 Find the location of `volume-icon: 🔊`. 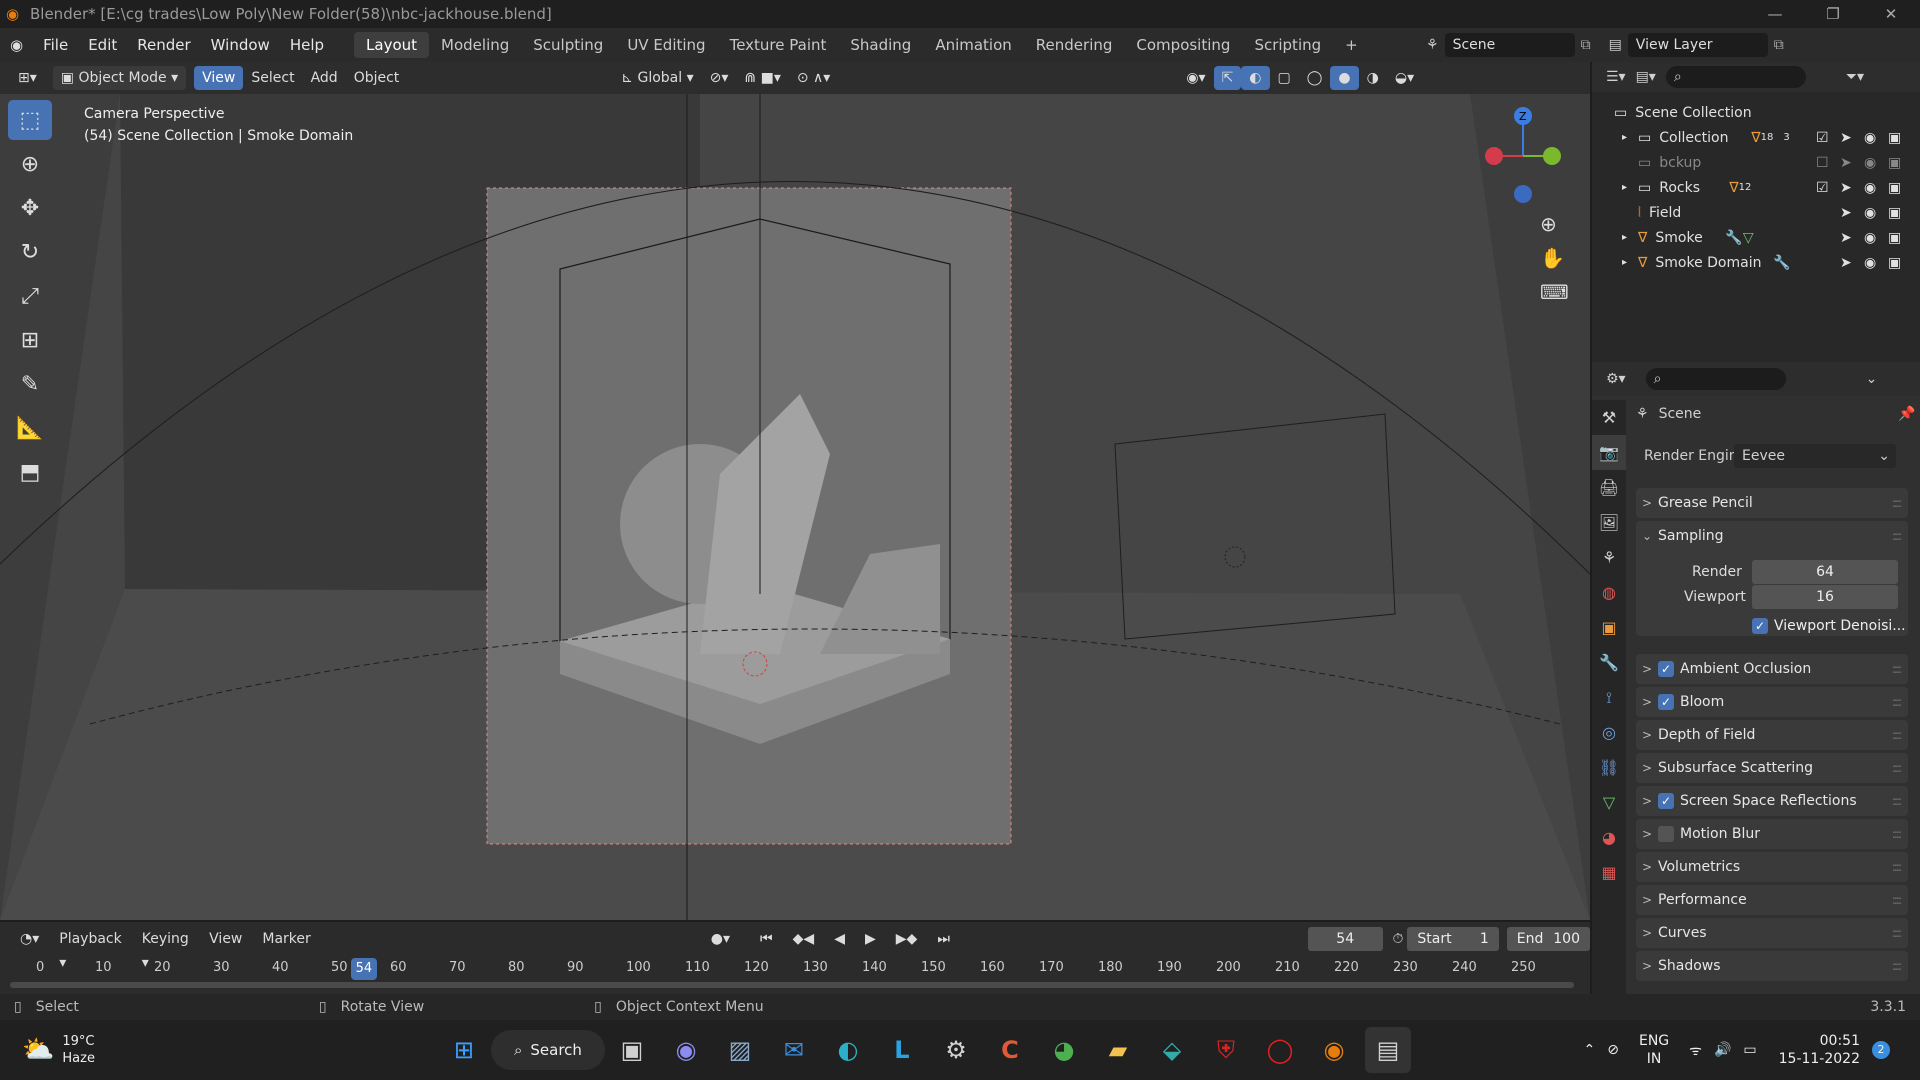

volume-icon: 🔊 is located at coordinates (1722, 1050).